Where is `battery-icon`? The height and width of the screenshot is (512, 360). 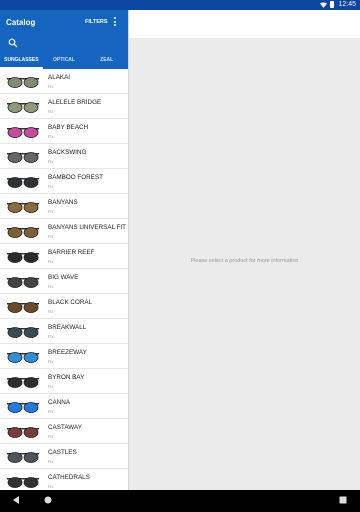
battery-icon is located at coordinates (332, 4).